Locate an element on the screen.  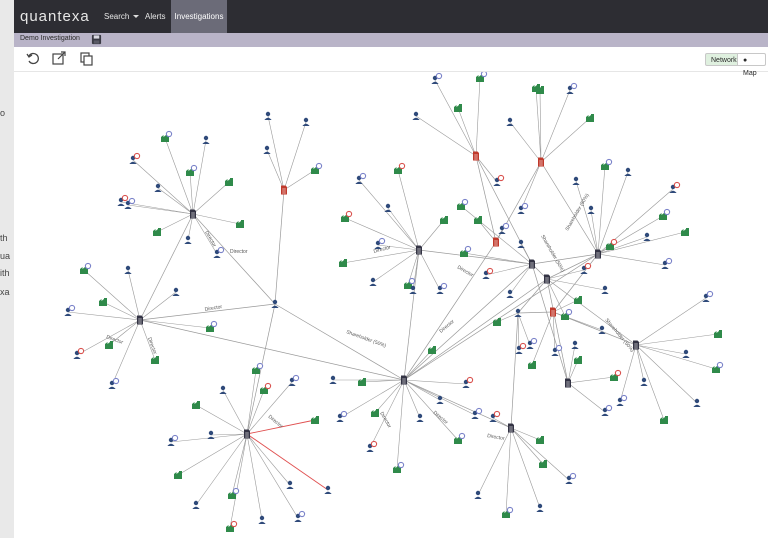
network-view-toggle: Network is located at coordinates (721, 59).